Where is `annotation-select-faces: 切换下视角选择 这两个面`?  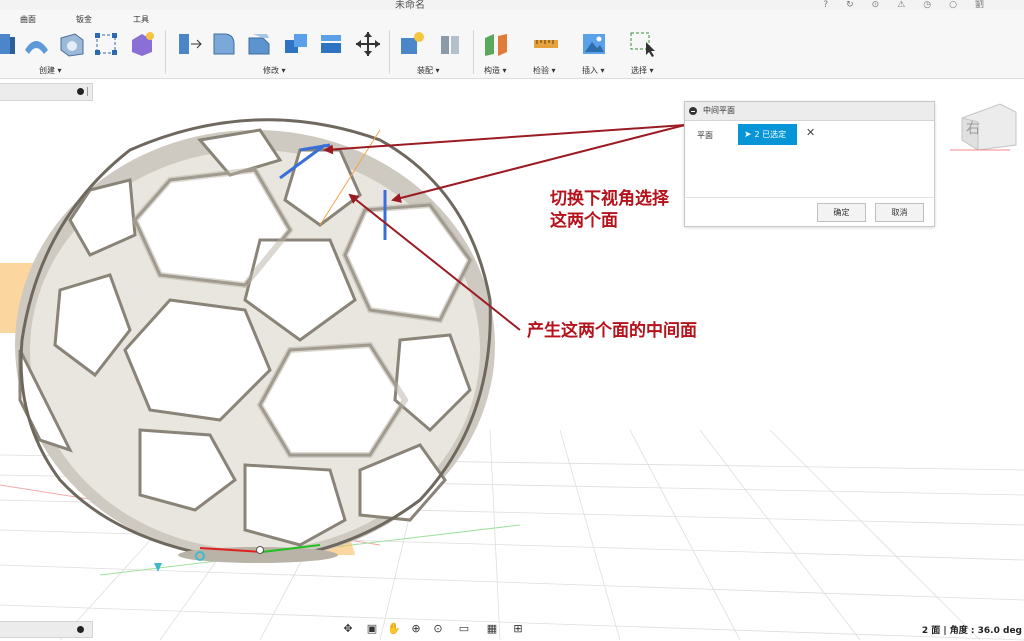 annotation-select-faces: 切换下视角选择 这两个面 is located at coordinates (609, 210).